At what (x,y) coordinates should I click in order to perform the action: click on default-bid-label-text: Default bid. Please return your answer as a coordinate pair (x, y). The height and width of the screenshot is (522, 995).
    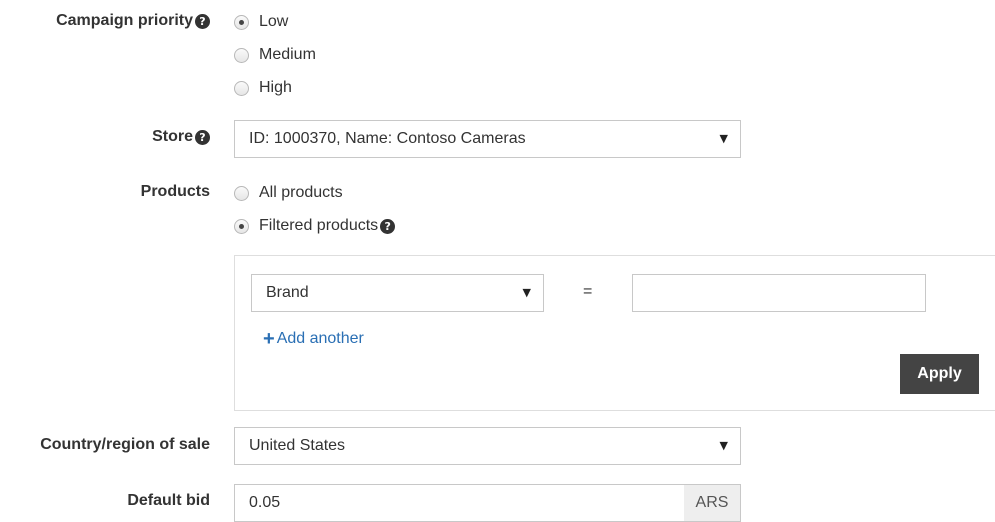
    Looking at the image, I should click on (168, 500).